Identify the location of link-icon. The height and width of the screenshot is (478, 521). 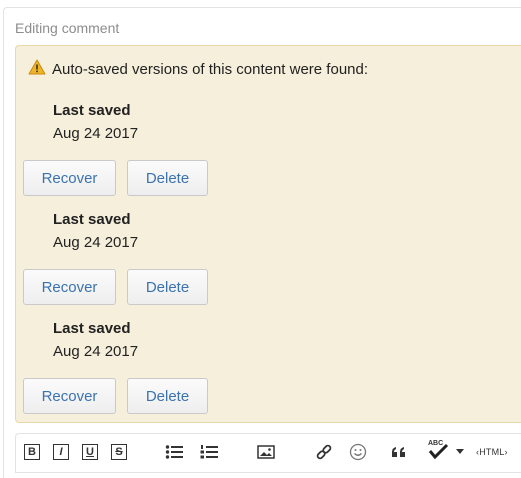
(324, 452).